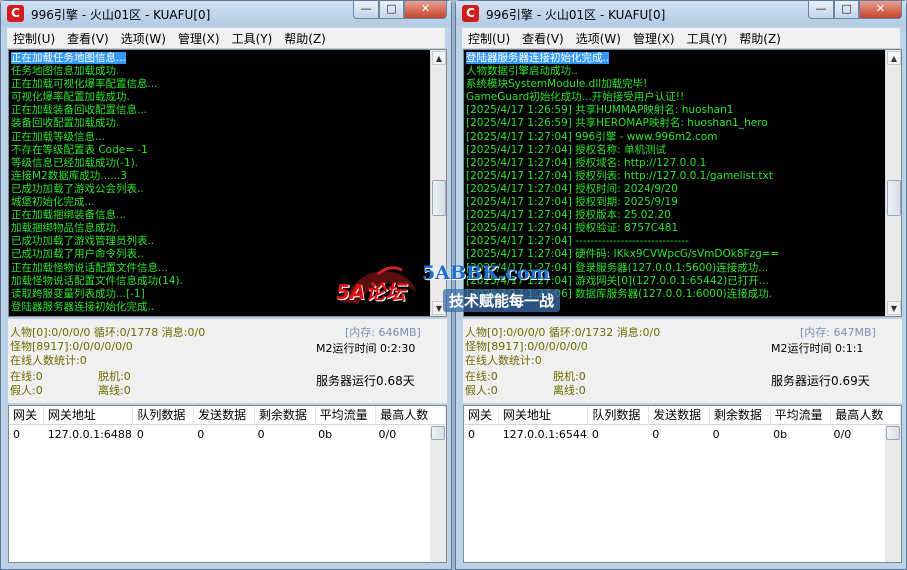 The height and width of the screenshot is (570, 907). What do you see at coordinates (675, 71) in the screenshot?
I see `log-line: 人物数据引擎启动成功..` at bounding box center [675, 71].